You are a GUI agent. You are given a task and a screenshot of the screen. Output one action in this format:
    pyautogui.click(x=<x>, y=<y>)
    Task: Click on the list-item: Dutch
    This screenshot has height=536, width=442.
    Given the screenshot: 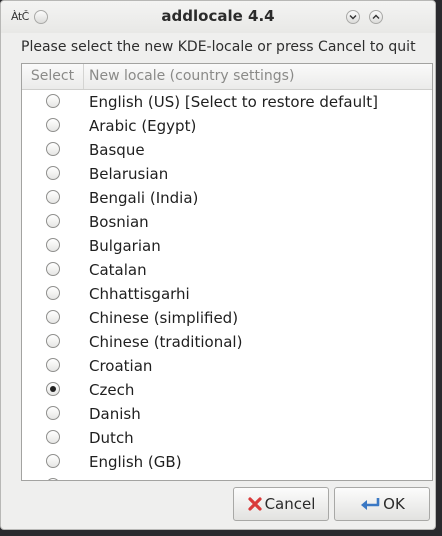 What is the action you would take?
    pyautogui.click(x=227, y=438)
    